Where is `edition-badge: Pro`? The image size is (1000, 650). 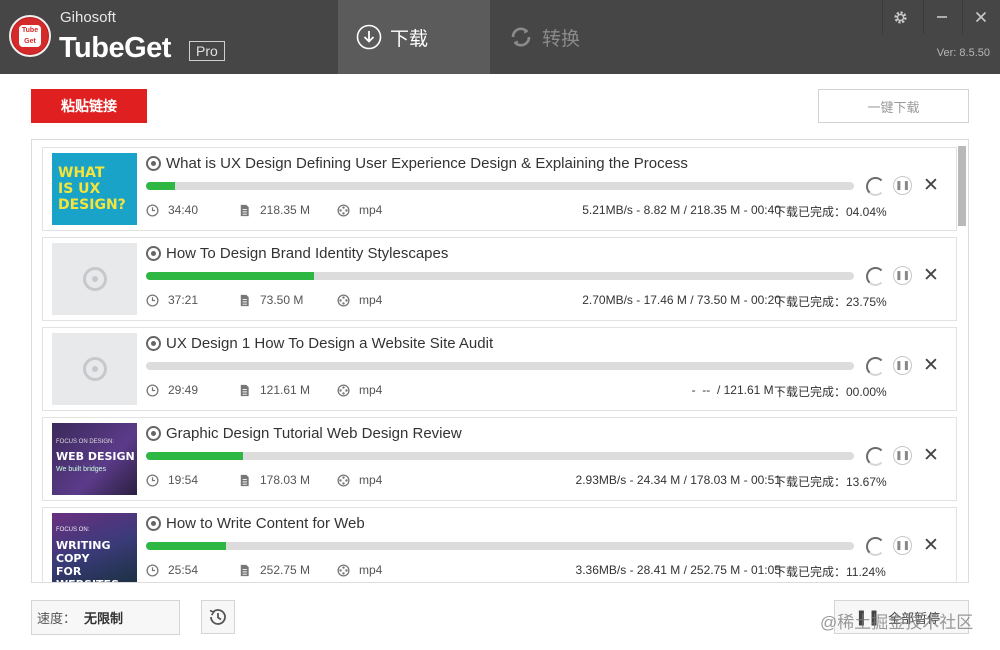
edition-badge: Pro is located at coordinates (207, 51).